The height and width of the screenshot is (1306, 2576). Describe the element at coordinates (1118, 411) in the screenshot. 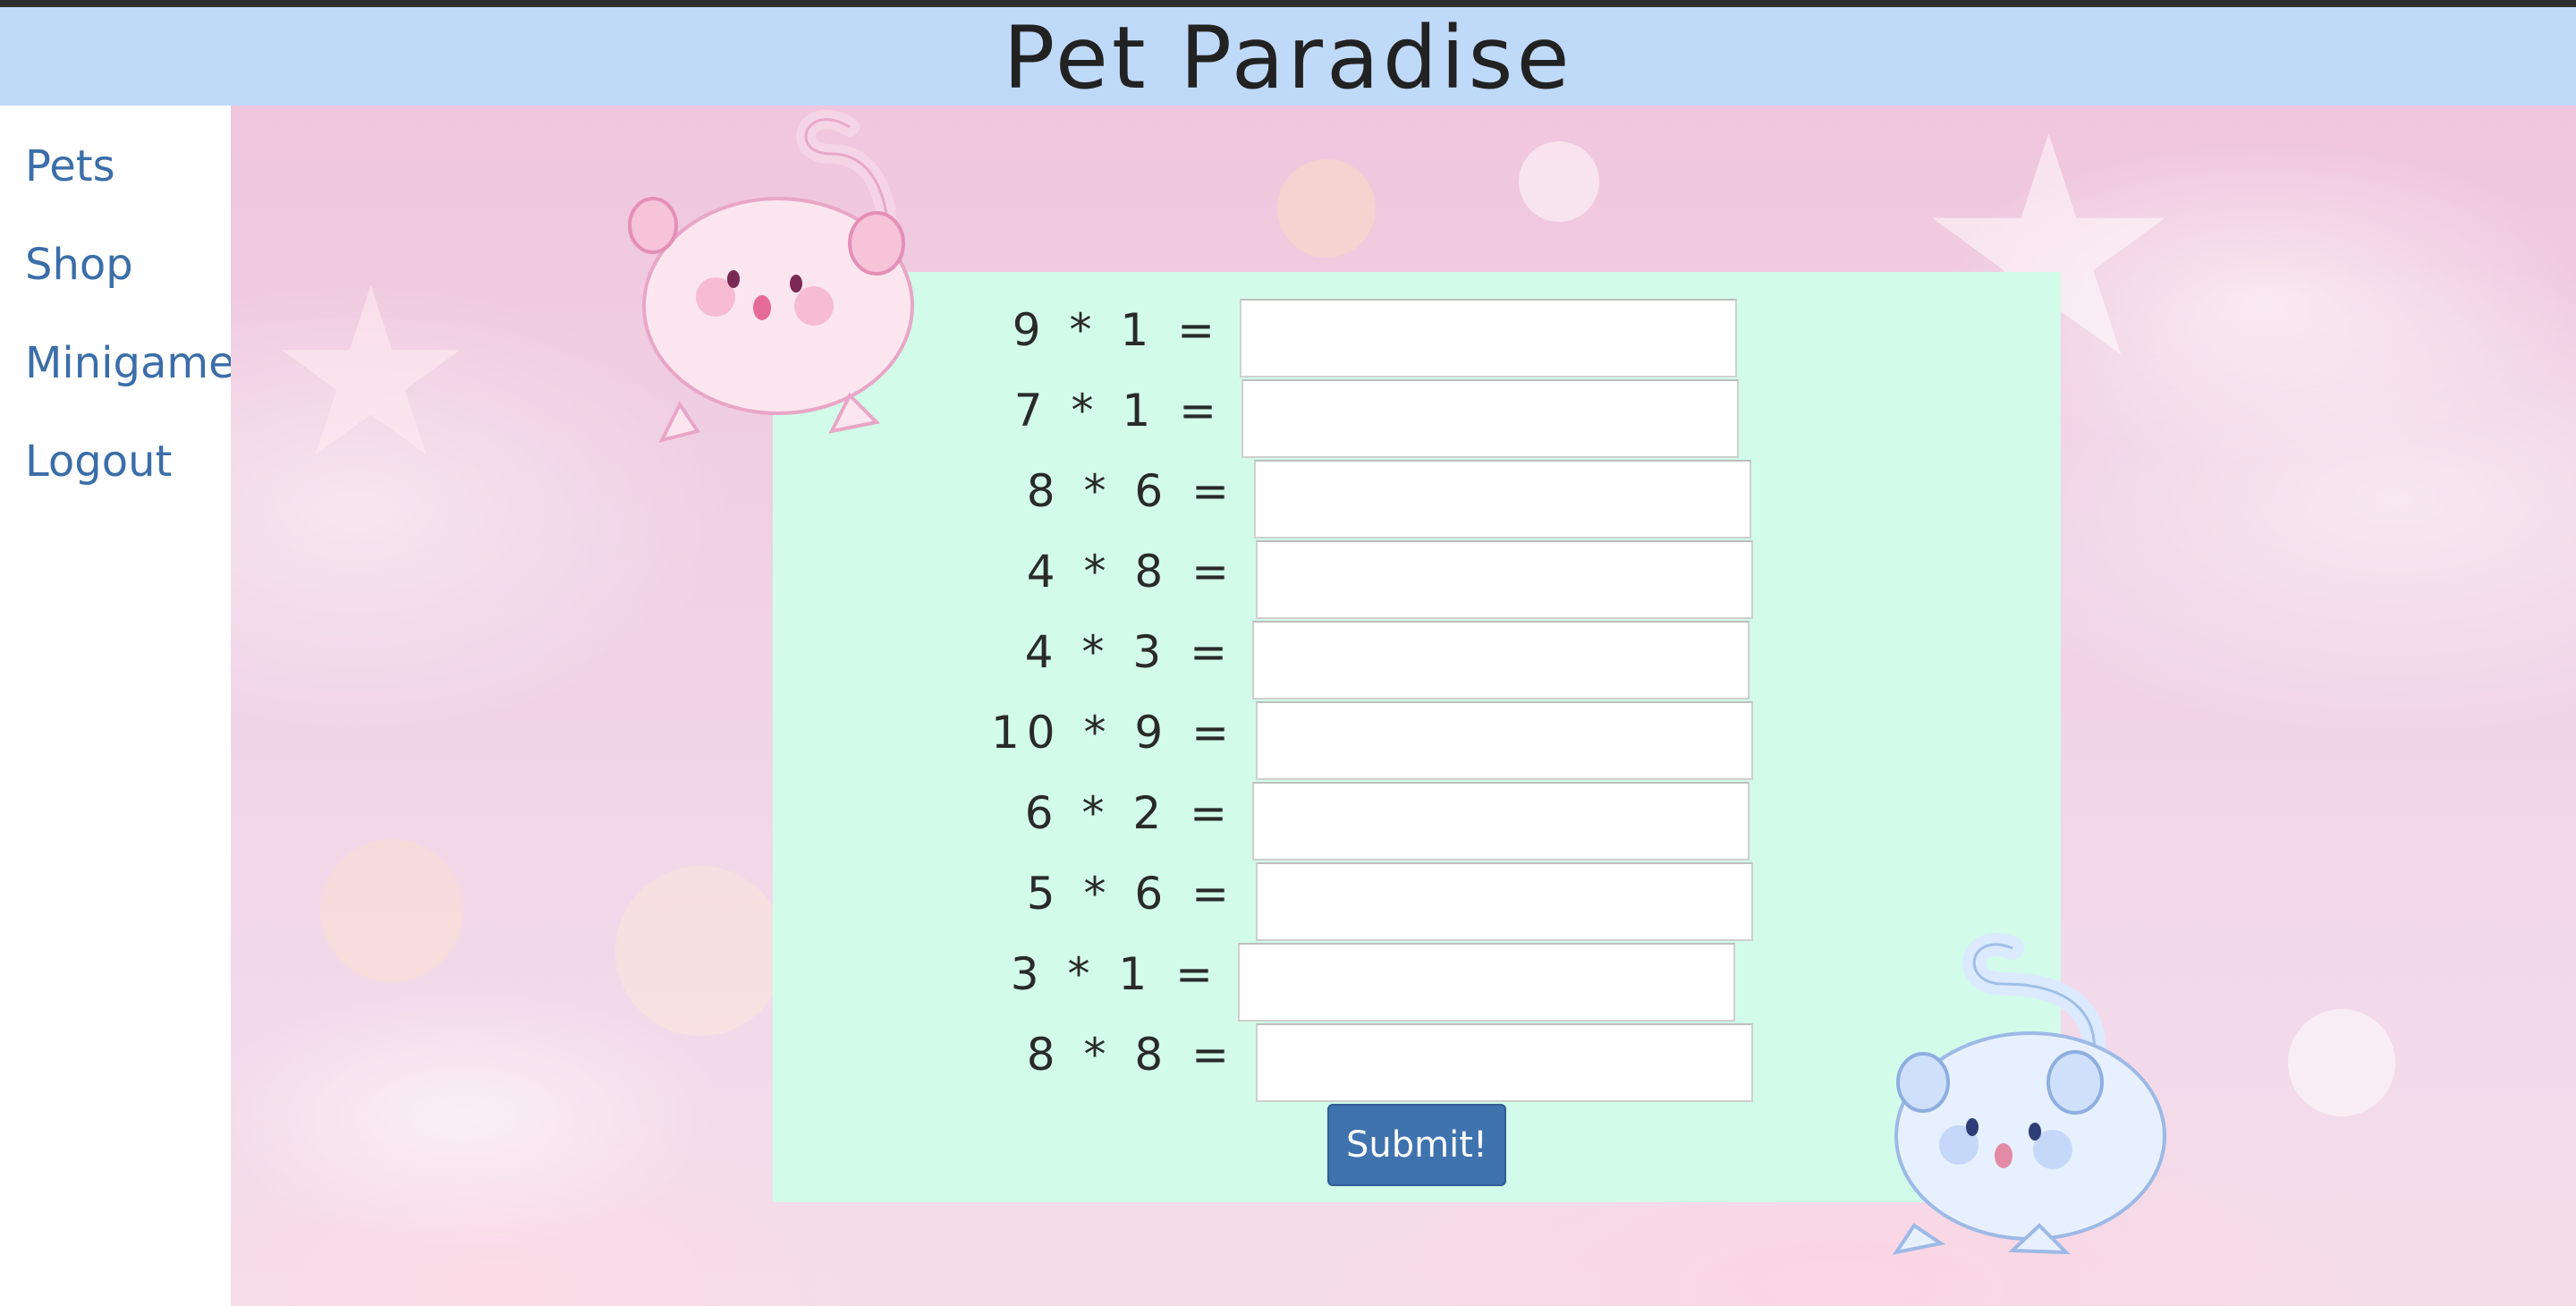

I see `question-label: 7 * 1 =` at that location.